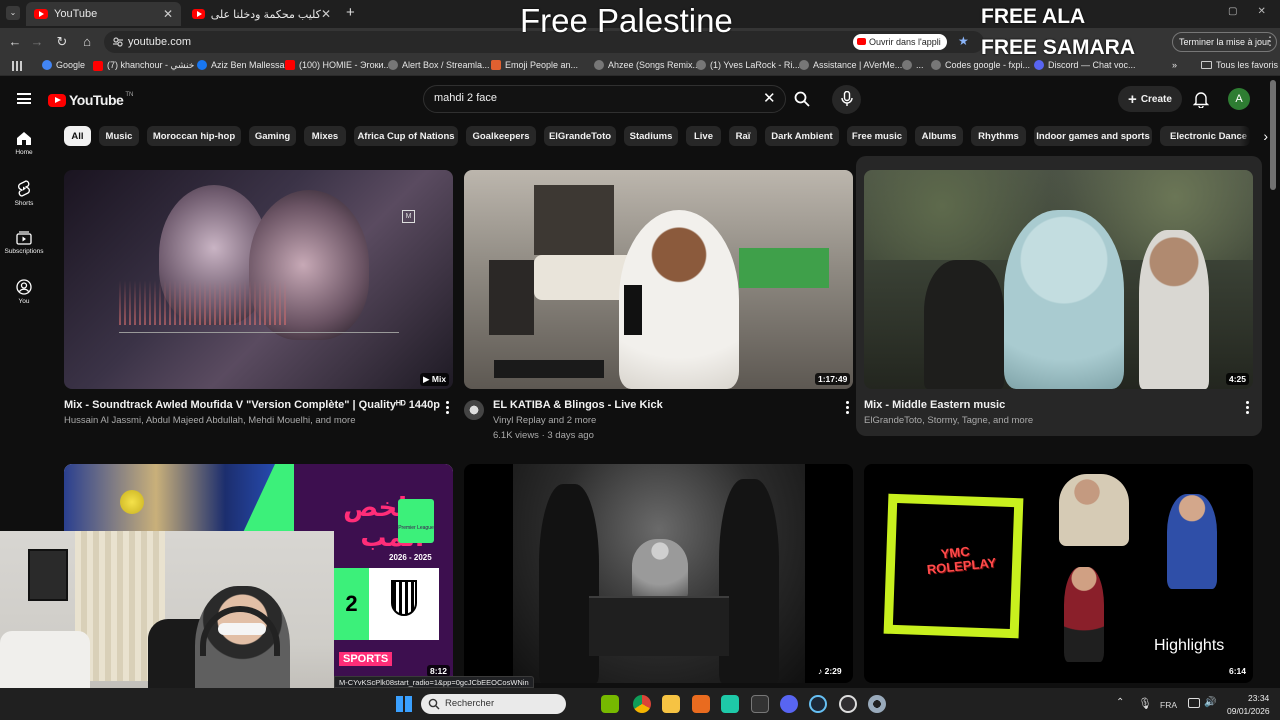  I want to click on window-controls: ▢✕, so click(1254, 11).